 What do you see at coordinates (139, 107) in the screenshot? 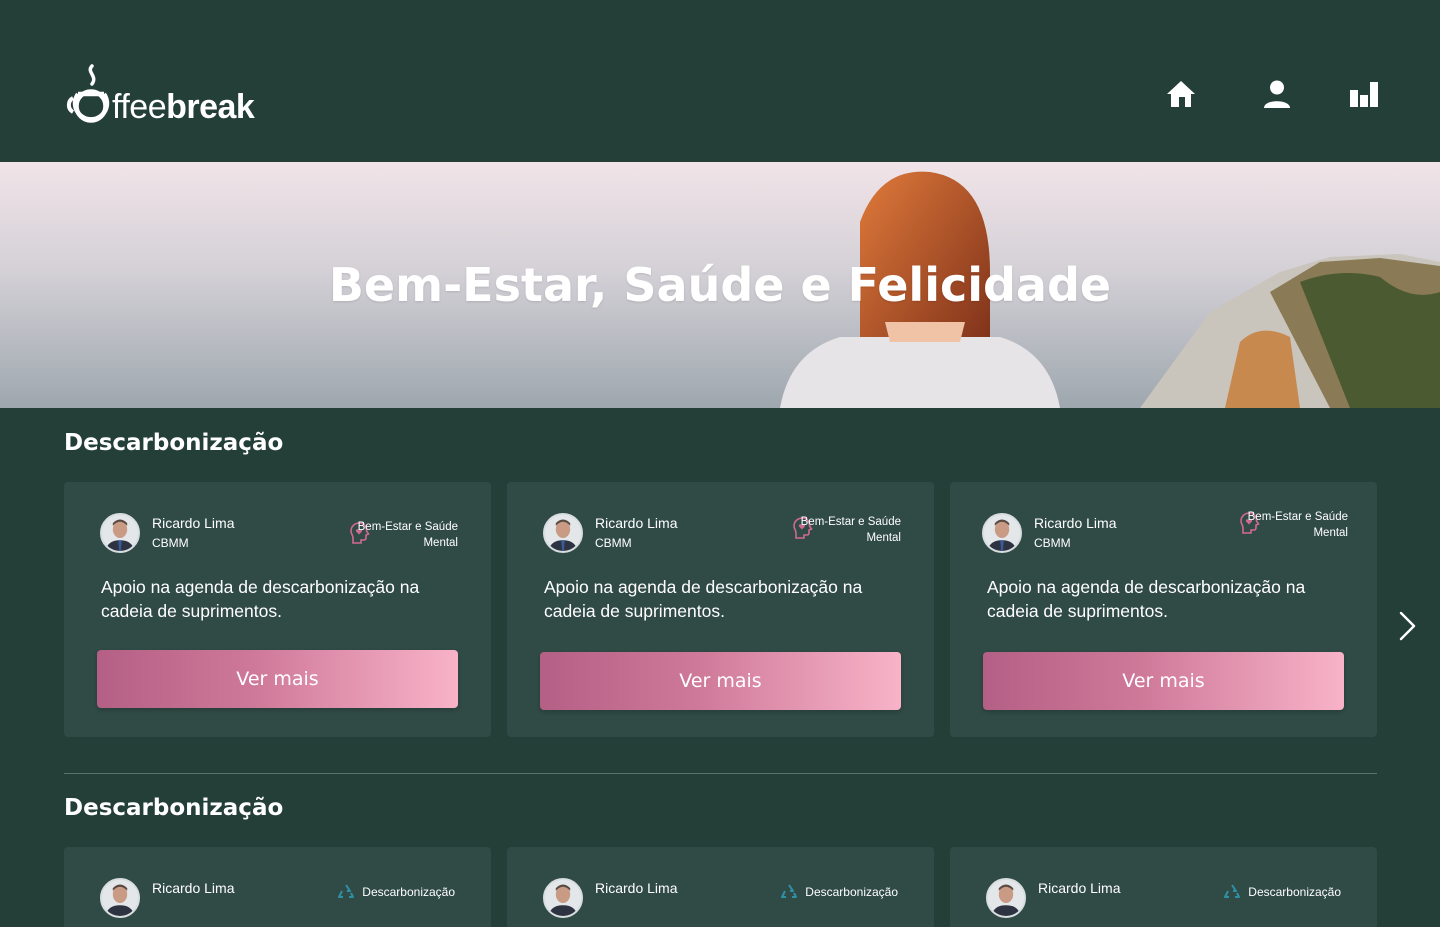
I see `logo-text-light: ffee` at bounding box center [139, 107].